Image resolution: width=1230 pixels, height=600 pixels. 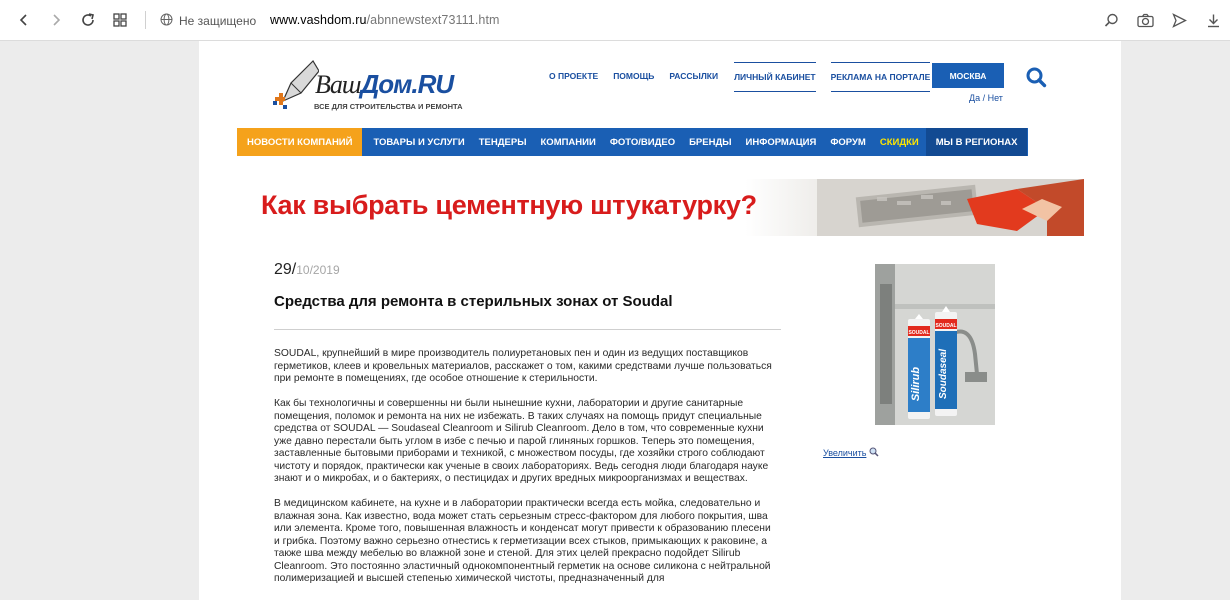 I want to click on logo-word-dom: Дом, so click(x=386, y=84).